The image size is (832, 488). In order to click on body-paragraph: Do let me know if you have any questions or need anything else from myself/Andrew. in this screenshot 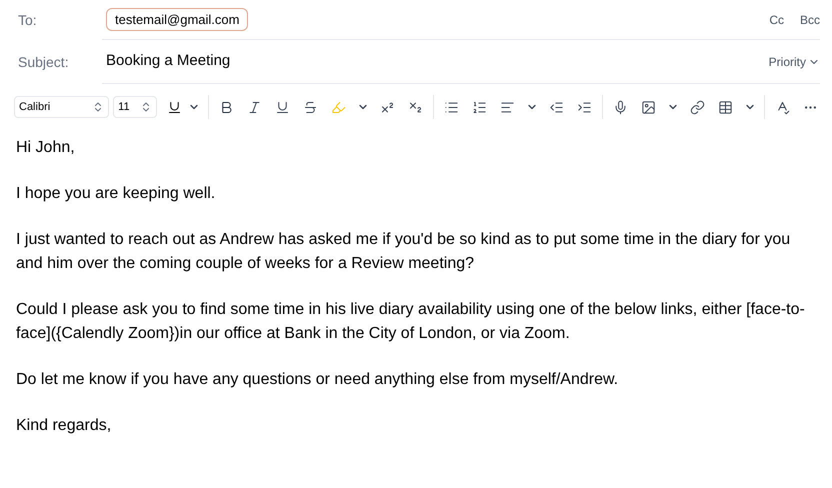, I will do `click(318, 380)`.